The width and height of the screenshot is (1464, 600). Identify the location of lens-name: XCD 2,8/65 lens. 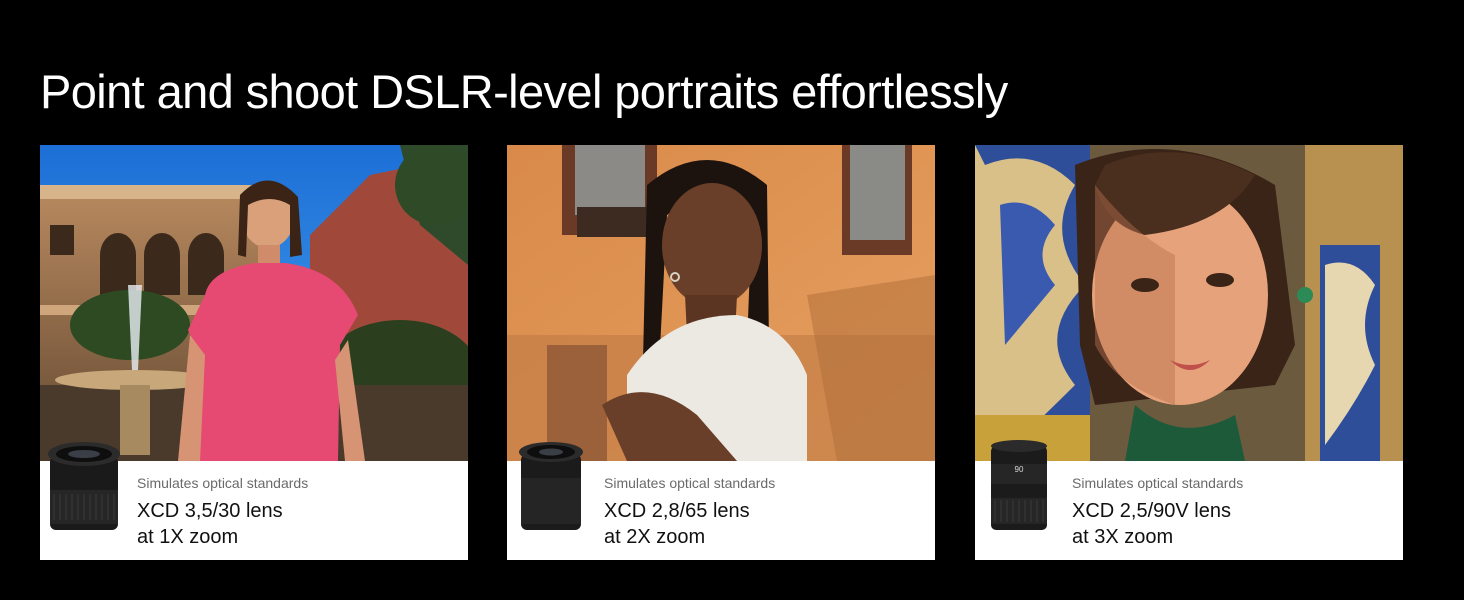
(677, 511).